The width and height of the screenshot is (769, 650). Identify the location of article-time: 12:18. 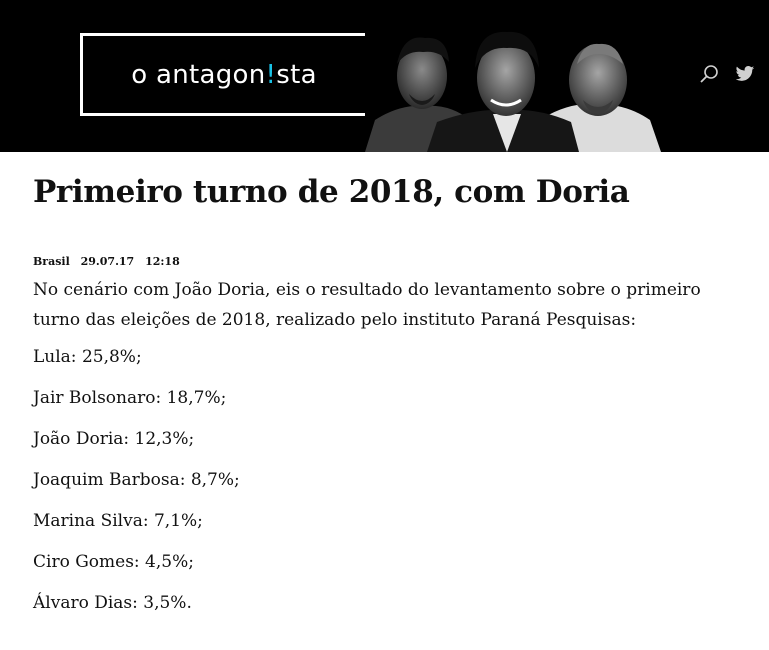
(162, 261).